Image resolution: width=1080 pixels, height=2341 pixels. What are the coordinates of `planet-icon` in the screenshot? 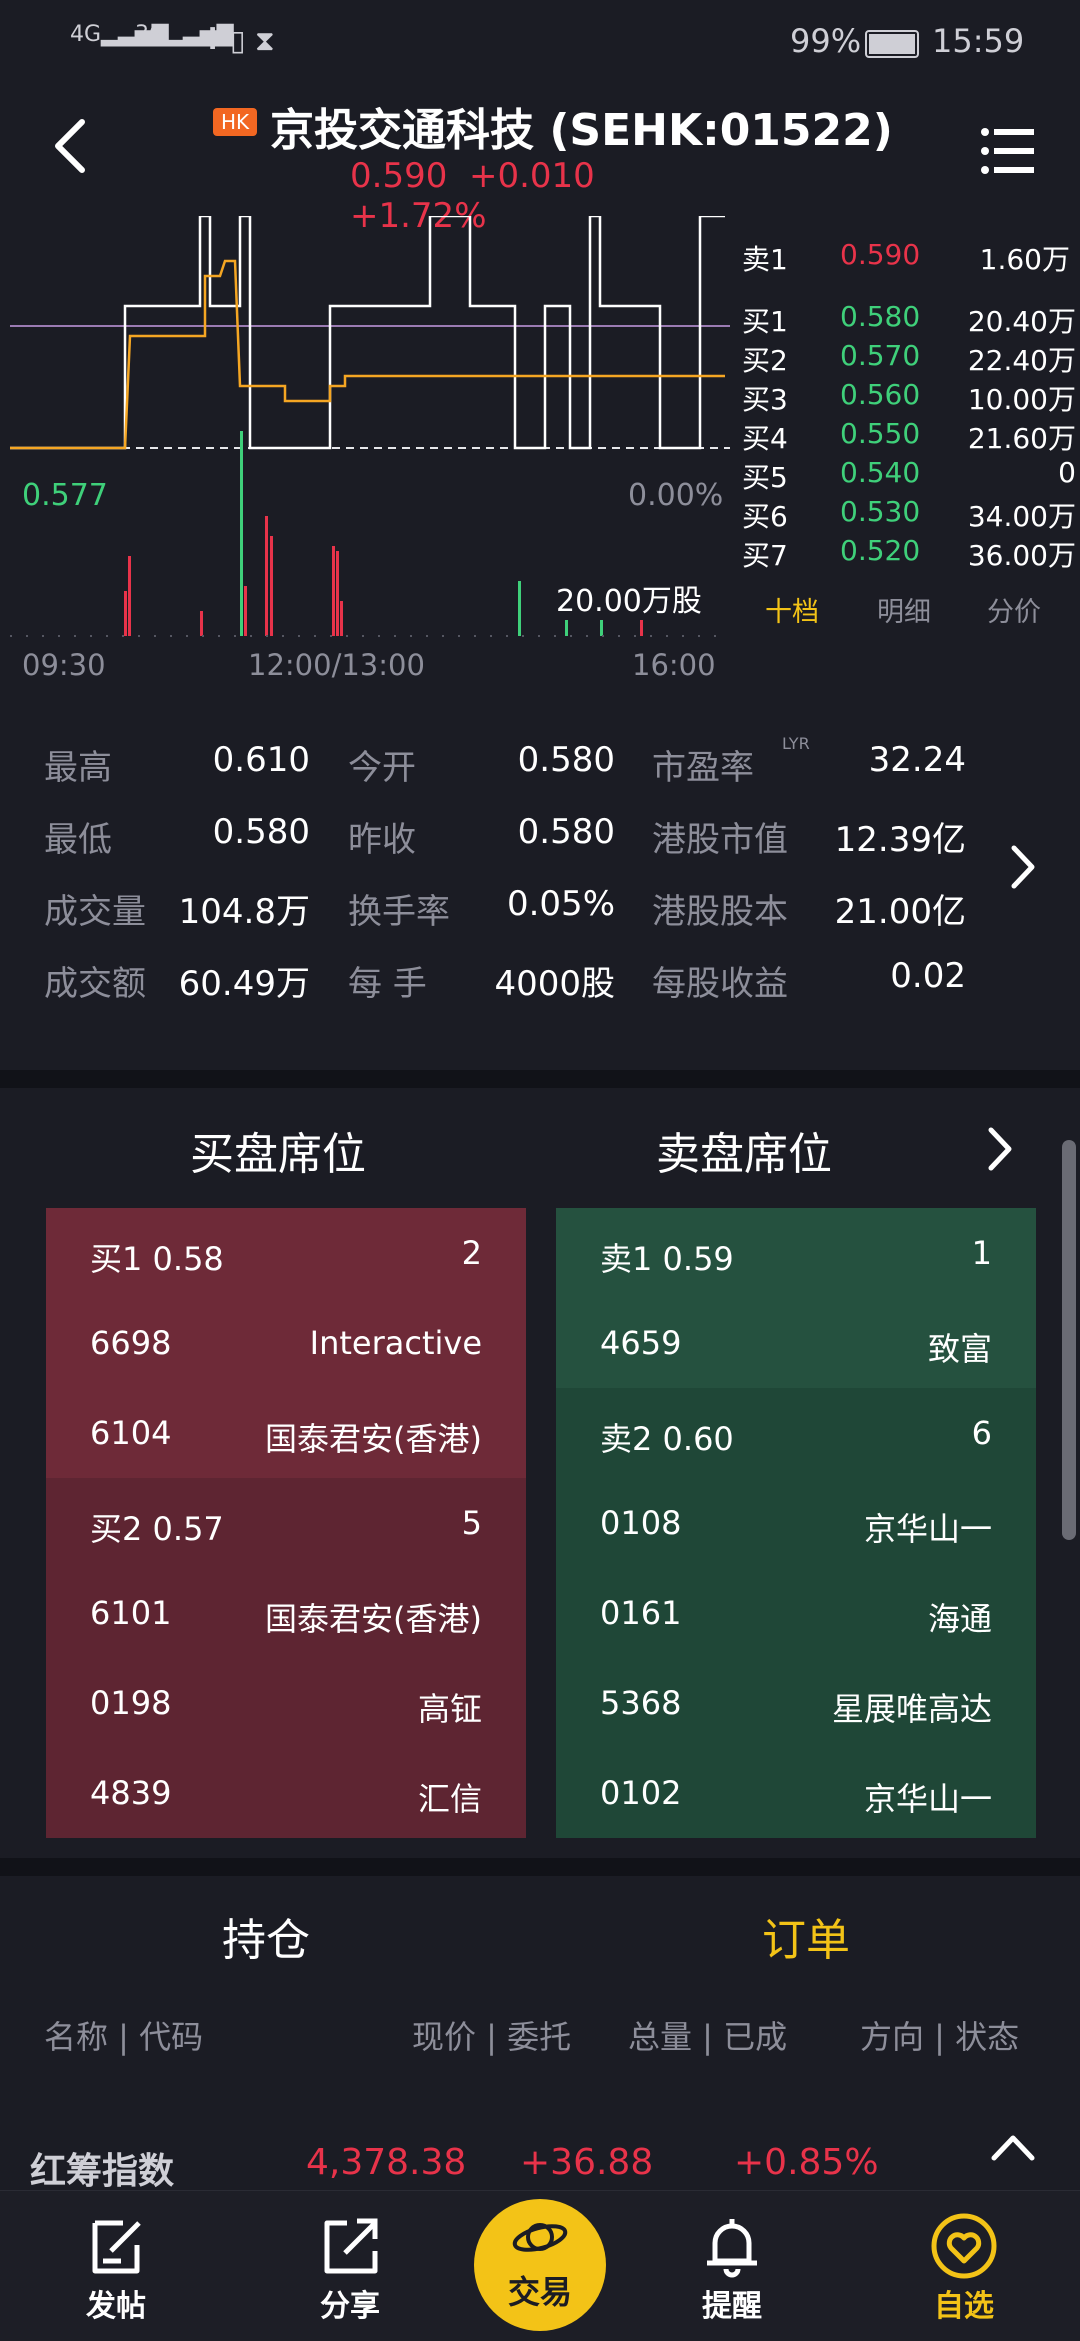 It's located at (540, 2237).